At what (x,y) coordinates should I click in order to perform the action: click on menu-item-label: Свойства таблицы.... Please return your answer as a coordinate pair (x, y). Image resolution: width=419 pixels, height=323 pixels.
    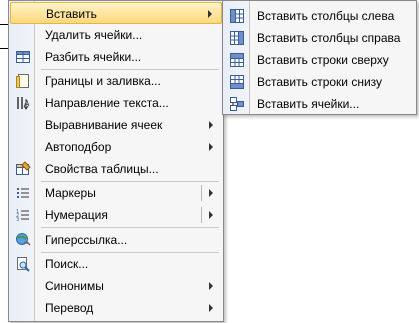
    Looking at the image, I should click on (102, 169).